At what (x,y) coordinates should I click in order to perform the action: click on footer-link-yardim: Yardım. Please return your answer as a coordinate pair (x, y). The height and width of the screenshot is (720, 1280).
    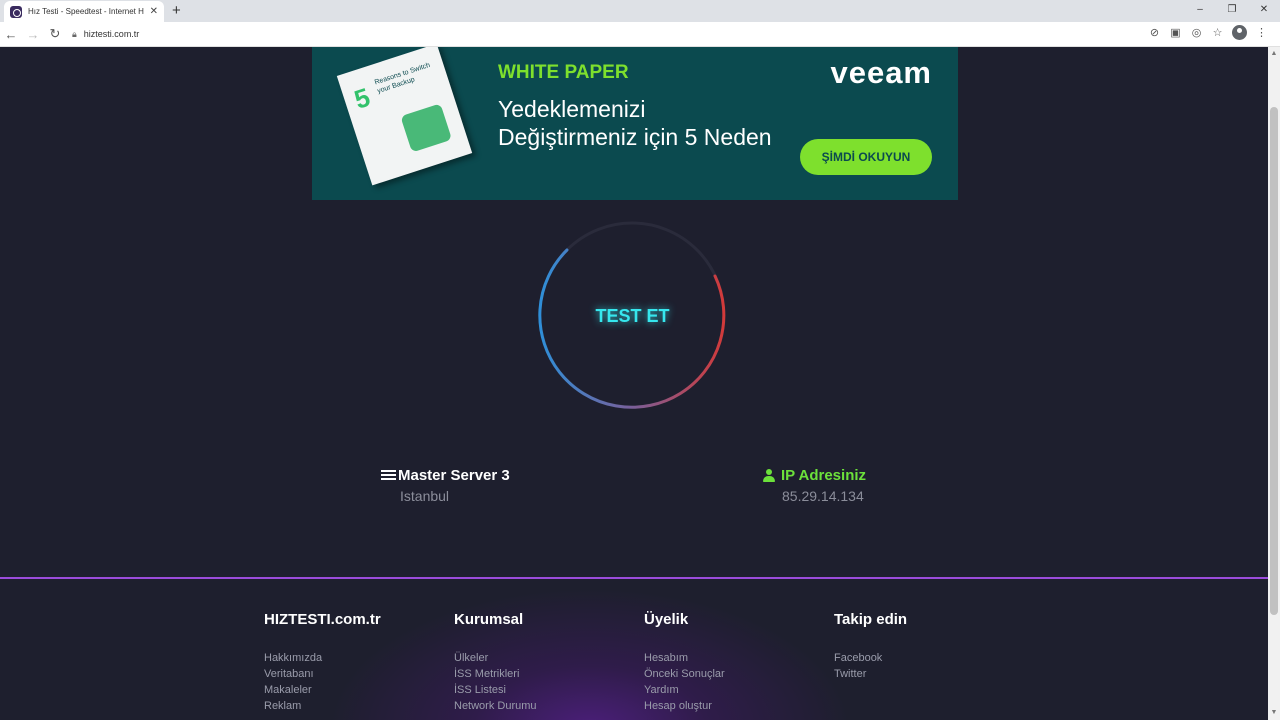
    Looking at the image, I should click on (684, 690).